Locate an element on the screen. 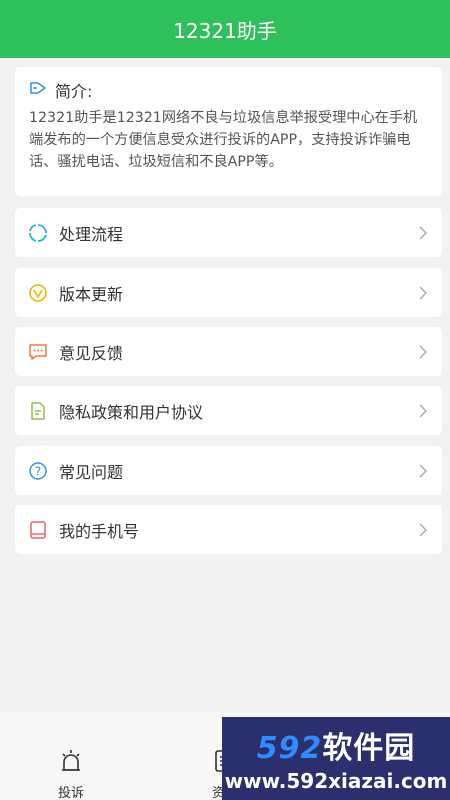 This screenshot has width=450, height=800. feedback-icon is located at coordinates (38, 352).